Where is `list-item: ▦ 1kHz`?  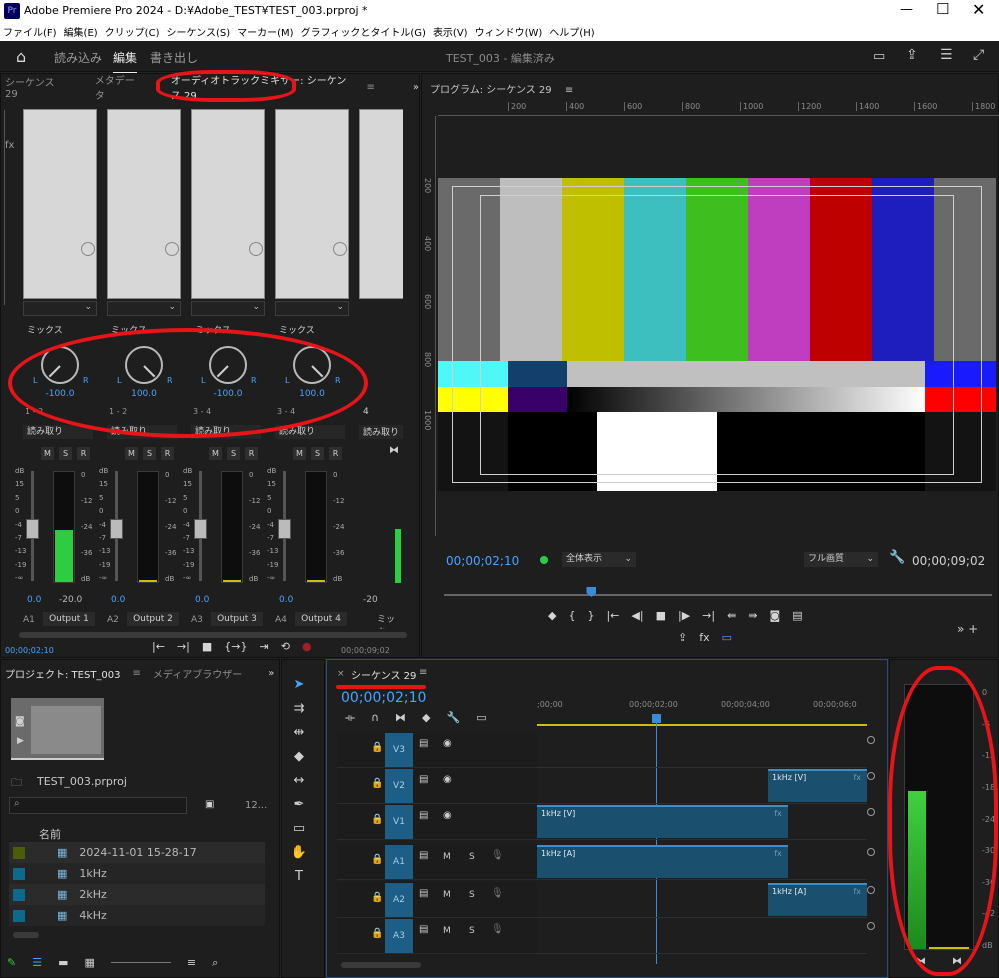 list-item: ▦ 1kHz is located at coordinates (137, 873).